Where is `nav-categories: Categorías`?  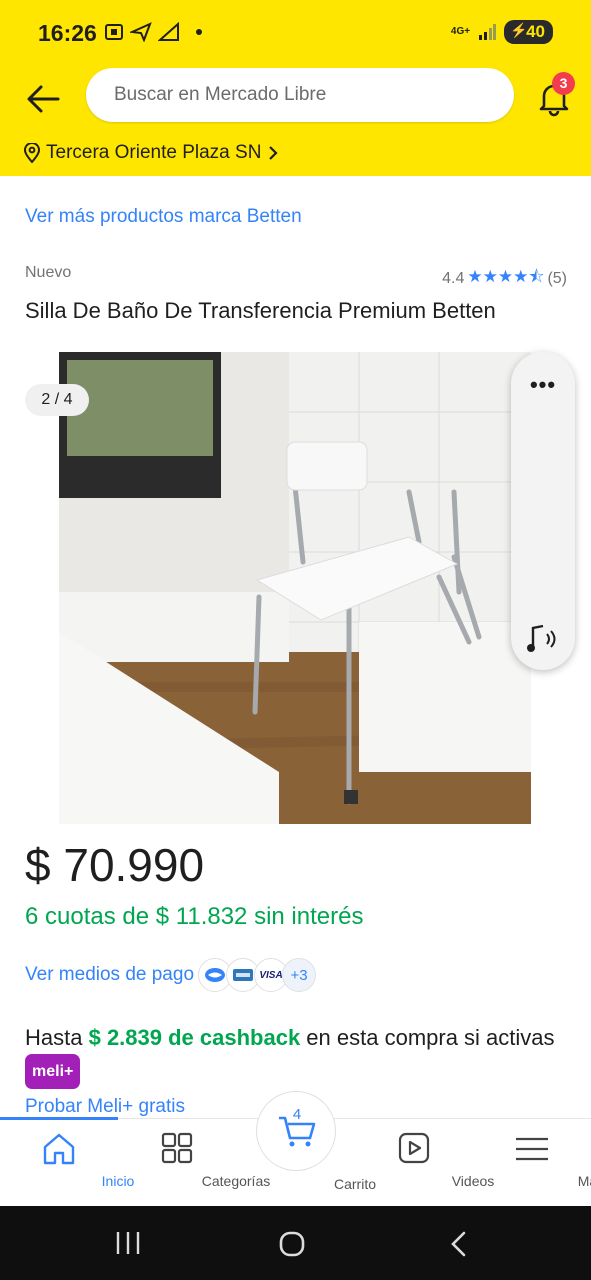
nav-categories: Categorías is located at coordinates (194, 1163).